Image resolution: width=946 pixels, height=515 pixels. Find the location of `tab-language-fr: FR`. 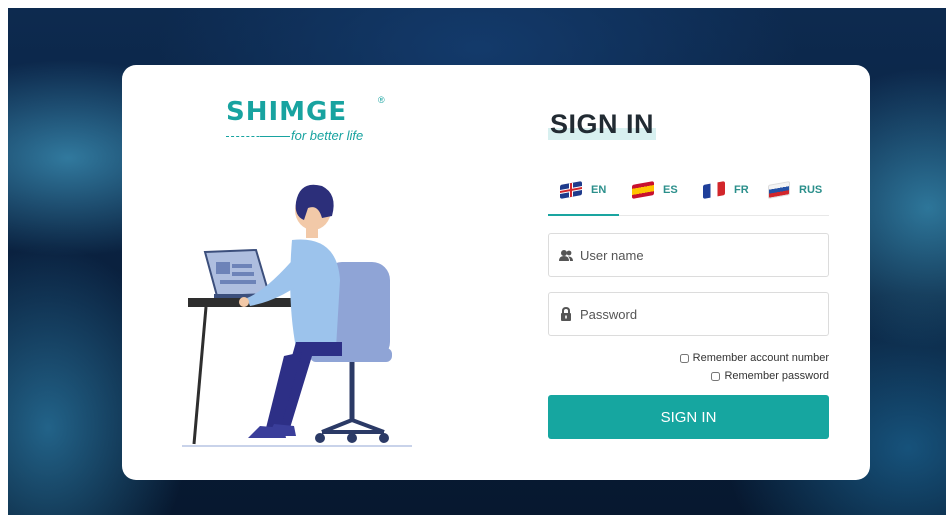

tab-language-fr: FR is located at coordinates (726, 190).